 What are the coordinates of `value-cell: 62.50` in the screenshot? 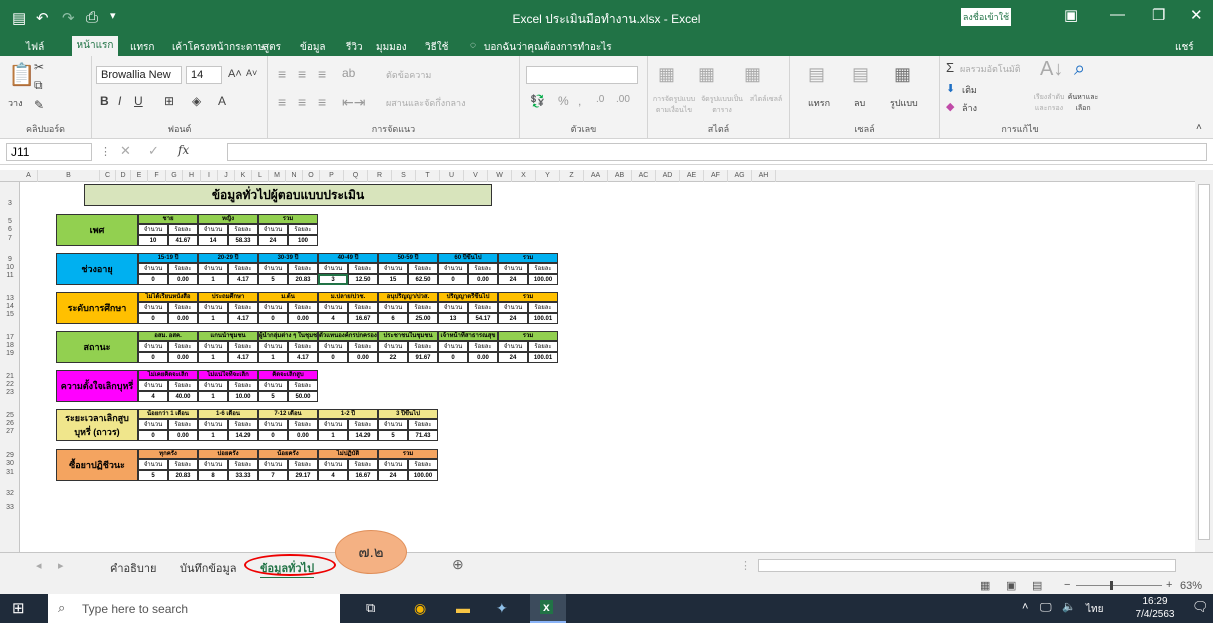 It's located at (423, 279).